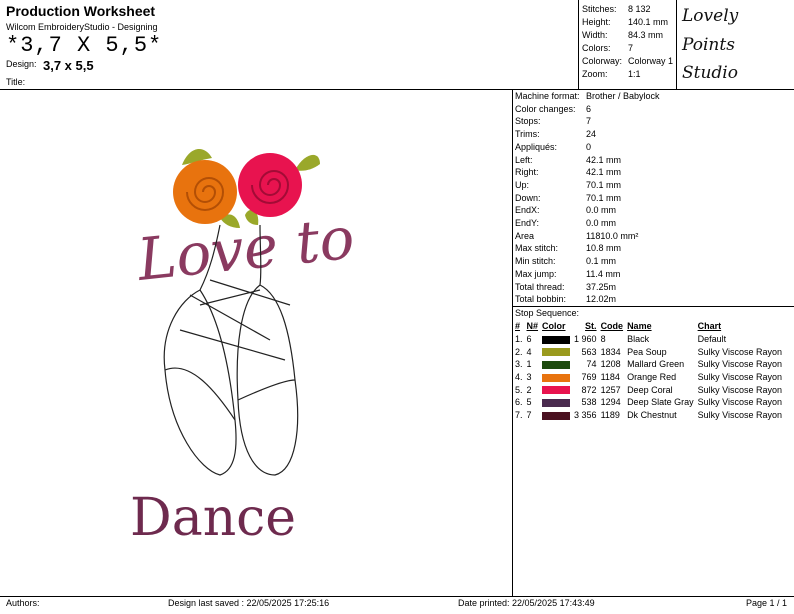 The width and height of the screenshot is (794, 614). I want to click on col-code: Code, so click(612, 326).